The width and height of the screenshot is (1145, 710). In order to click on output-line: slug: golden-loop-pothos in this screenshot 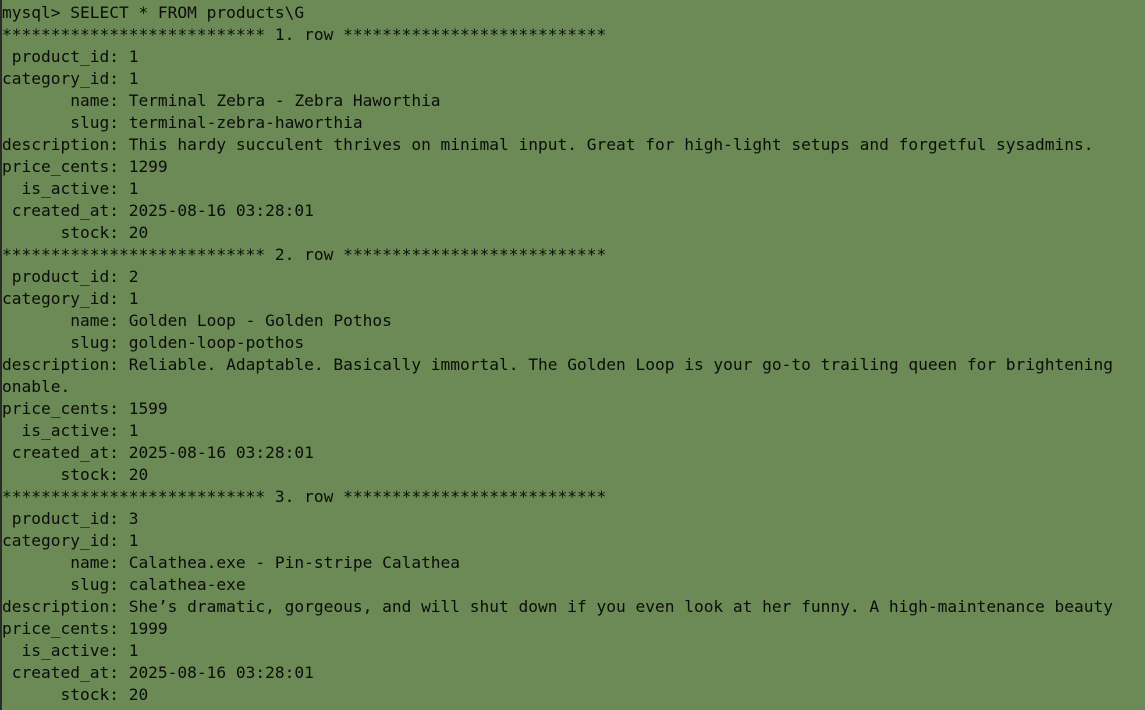, I will do `click(153, 342)`.